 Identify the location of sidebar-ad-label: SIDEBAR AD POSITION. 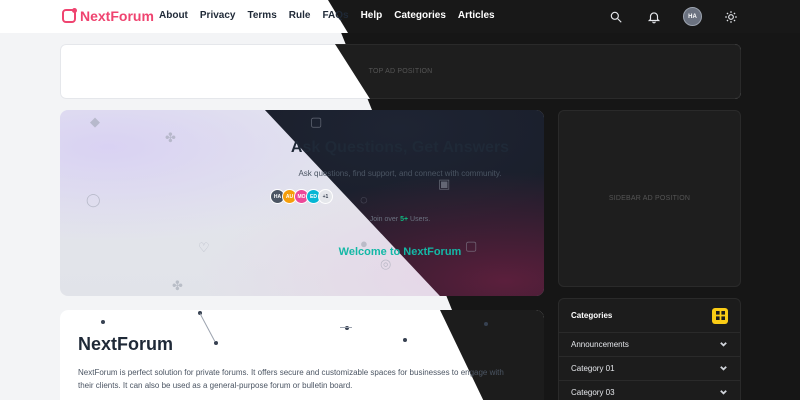
(649, 198).